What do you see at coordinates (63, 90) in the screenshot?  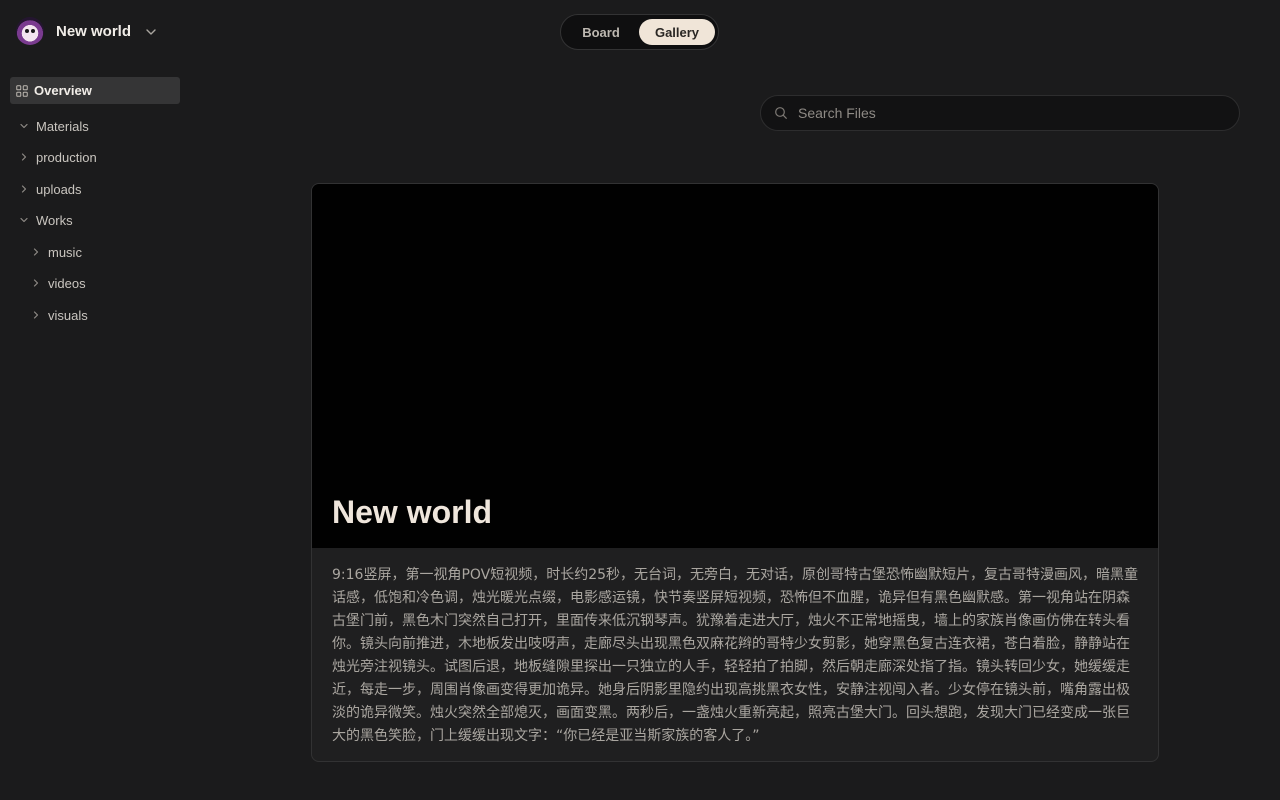 I see `sidebar-item-label: Overview` at bounding box center [63, 90].